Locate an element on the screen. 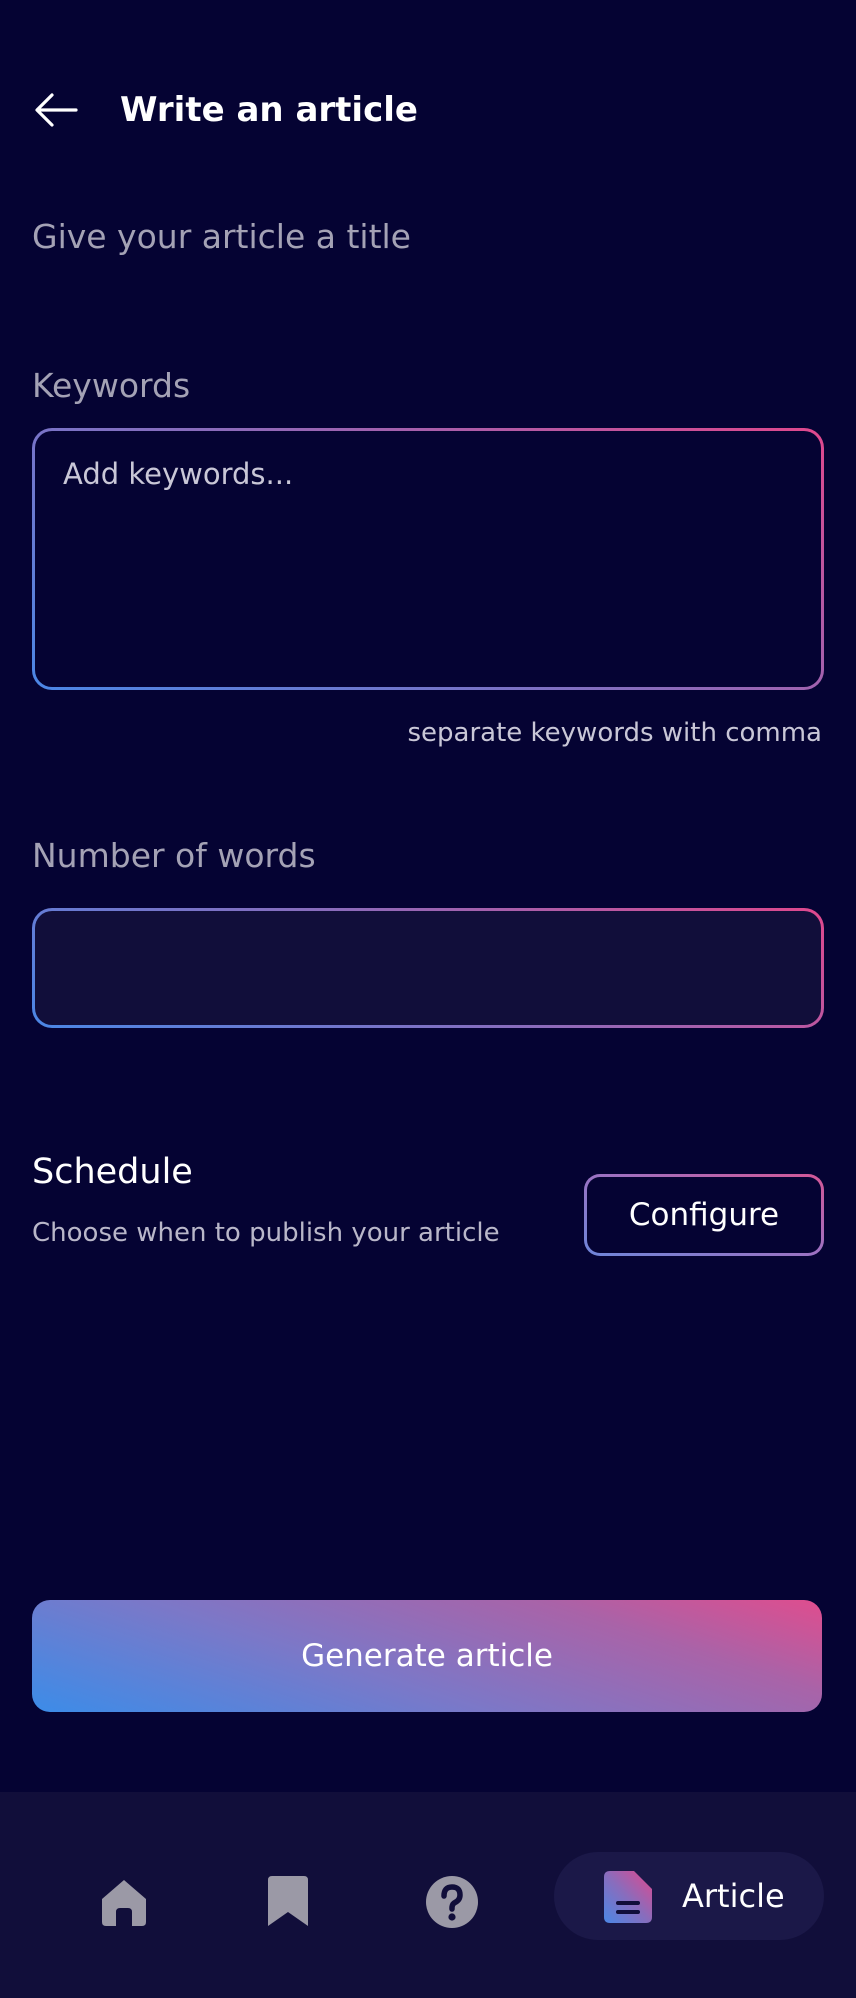  page-title: Write an article is located at coordinates (269, 110).